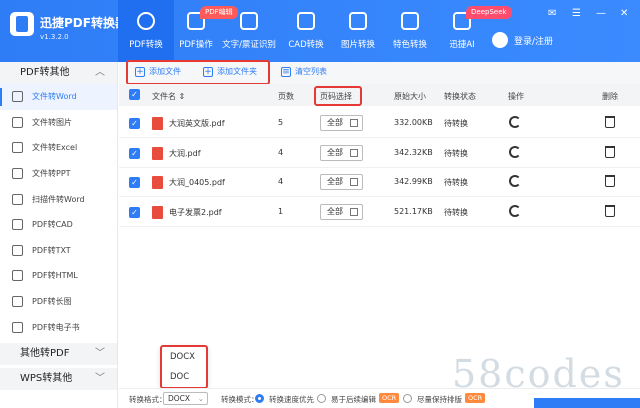 This screenshot has width=640, height=408. What do you see at coordinates (552, 13) in the screenshot?
I see `mail-icon: ✉` at bounding box center [552, 13].